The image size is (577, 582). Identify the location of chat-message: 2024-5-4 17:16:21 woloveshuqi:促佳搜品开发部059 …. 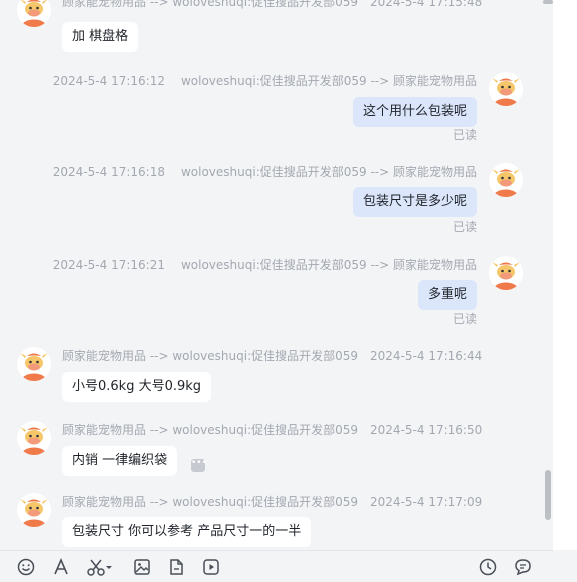
(276, 291).